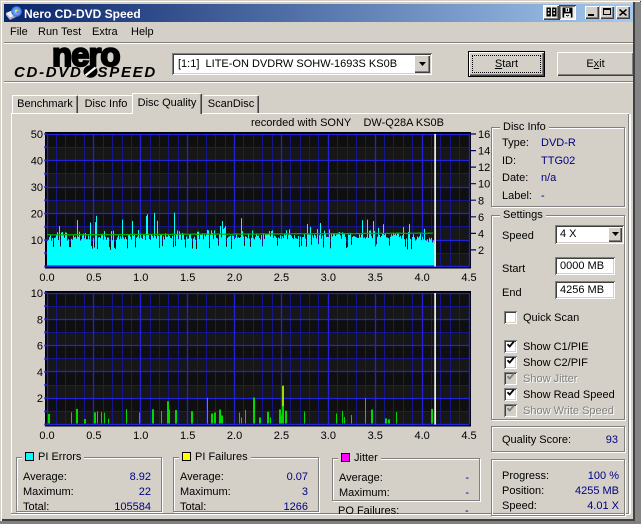 The width and height of the screenshot is (641, 524). Describe the element at coordinates (37, 162) in the screenshot. I see `svg-text: 40` at that location.